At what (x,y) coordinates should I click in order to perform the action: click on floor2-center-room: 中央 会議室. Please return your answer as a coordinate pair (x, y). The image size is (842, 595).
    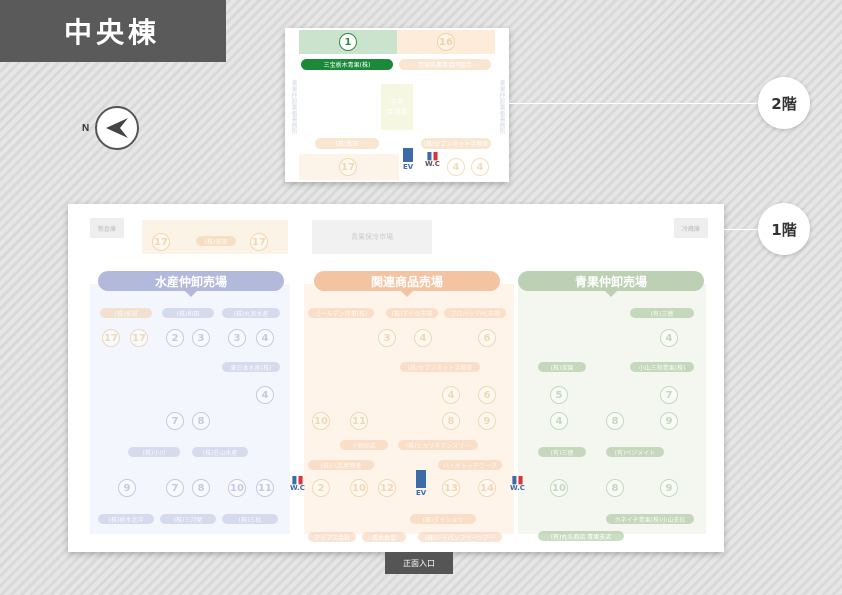
    Looking at the image, I should click on (397, 107).